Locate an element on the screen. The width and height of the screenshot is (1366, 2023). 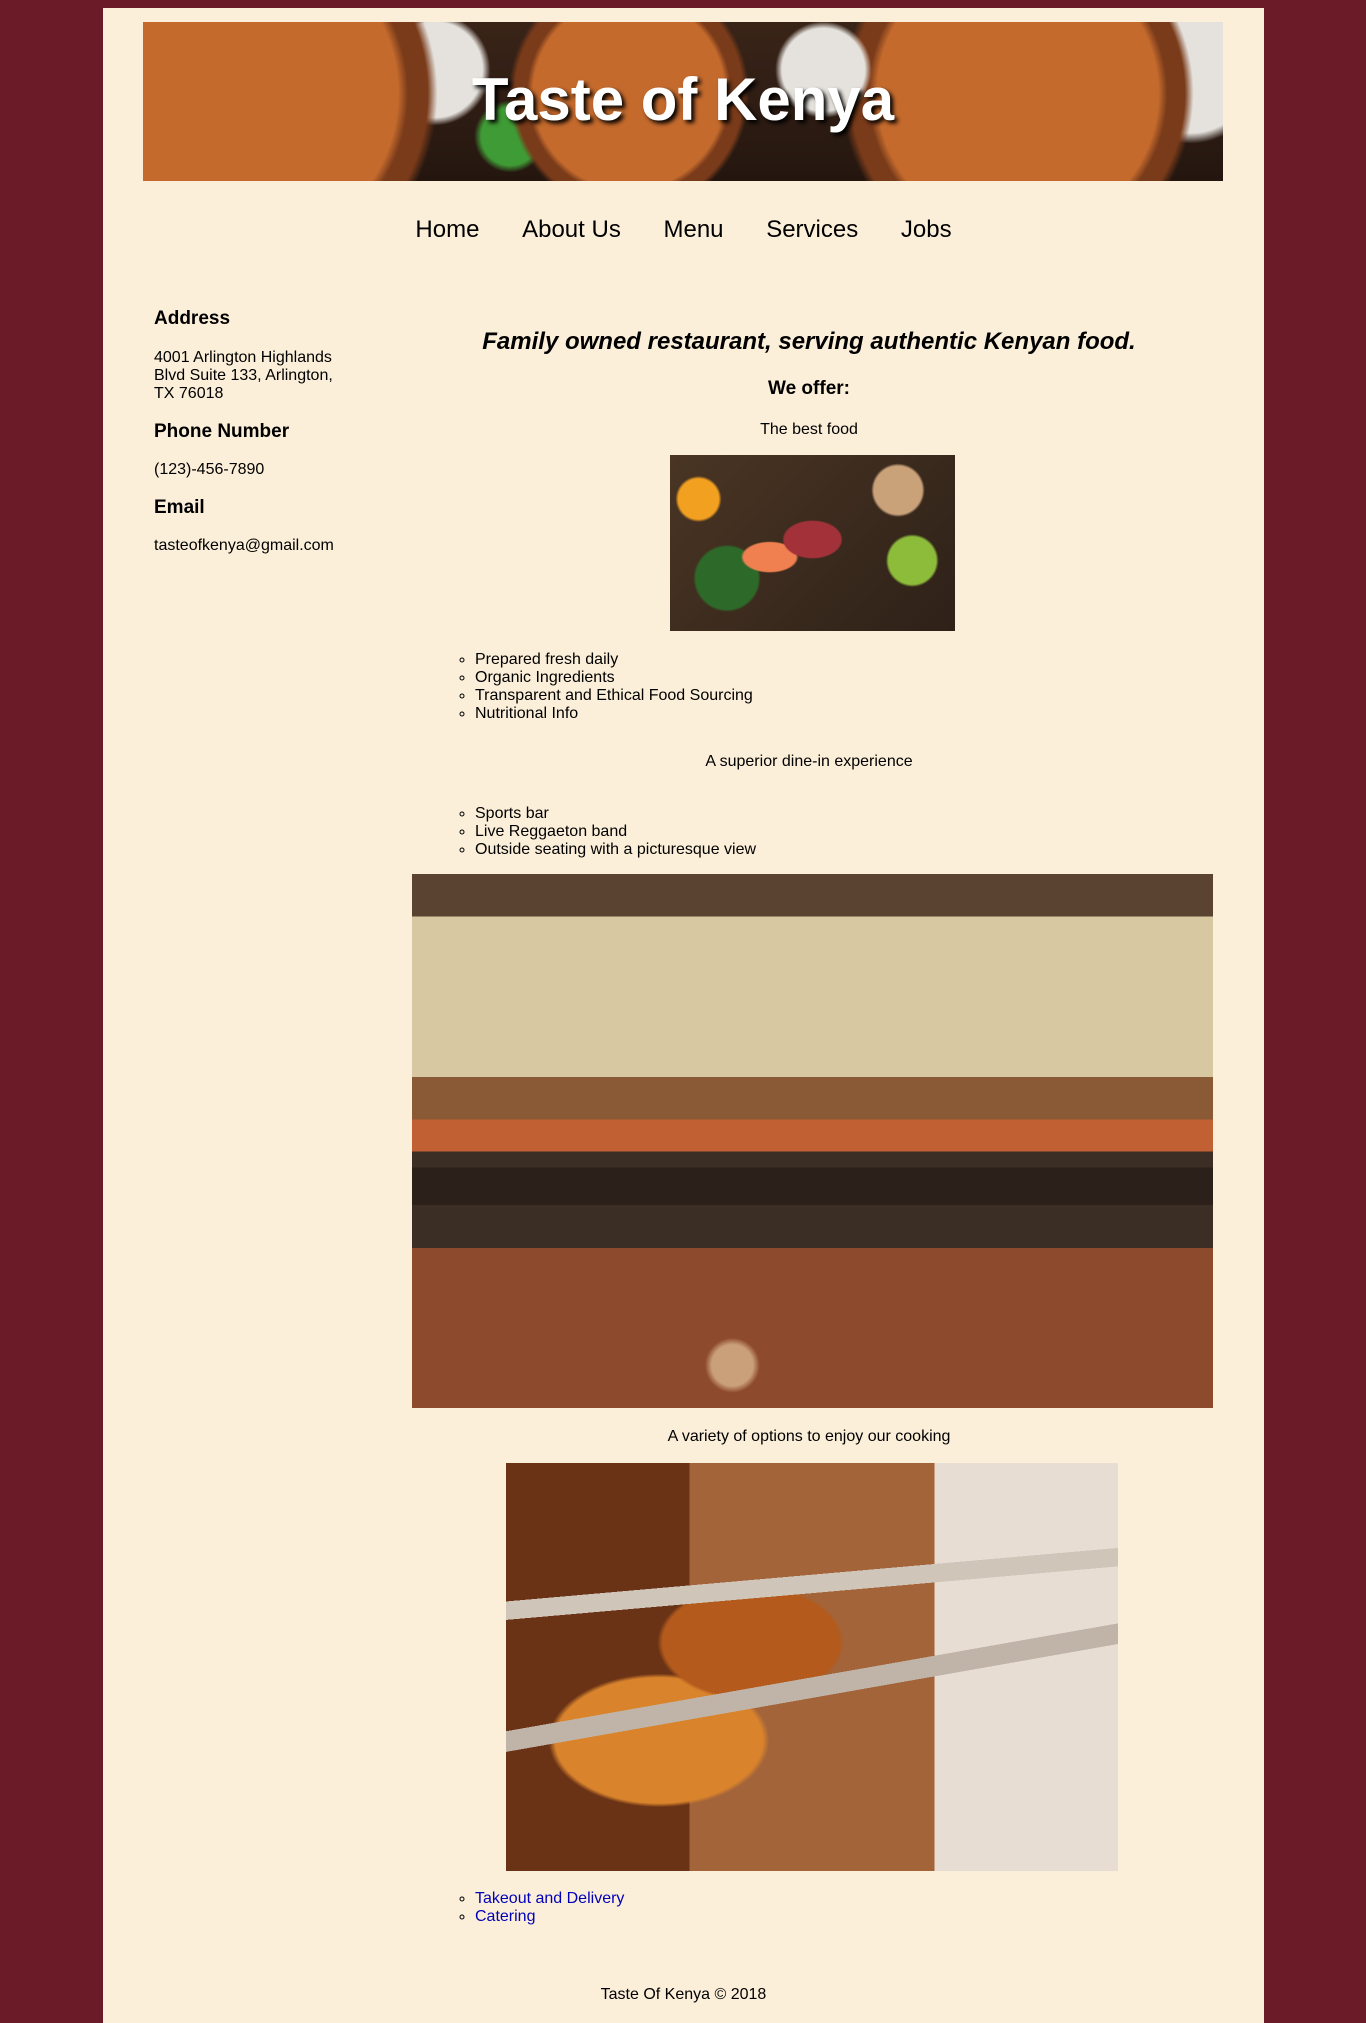
address-line-3: TX 76018 is located at coordinates (189, 393).